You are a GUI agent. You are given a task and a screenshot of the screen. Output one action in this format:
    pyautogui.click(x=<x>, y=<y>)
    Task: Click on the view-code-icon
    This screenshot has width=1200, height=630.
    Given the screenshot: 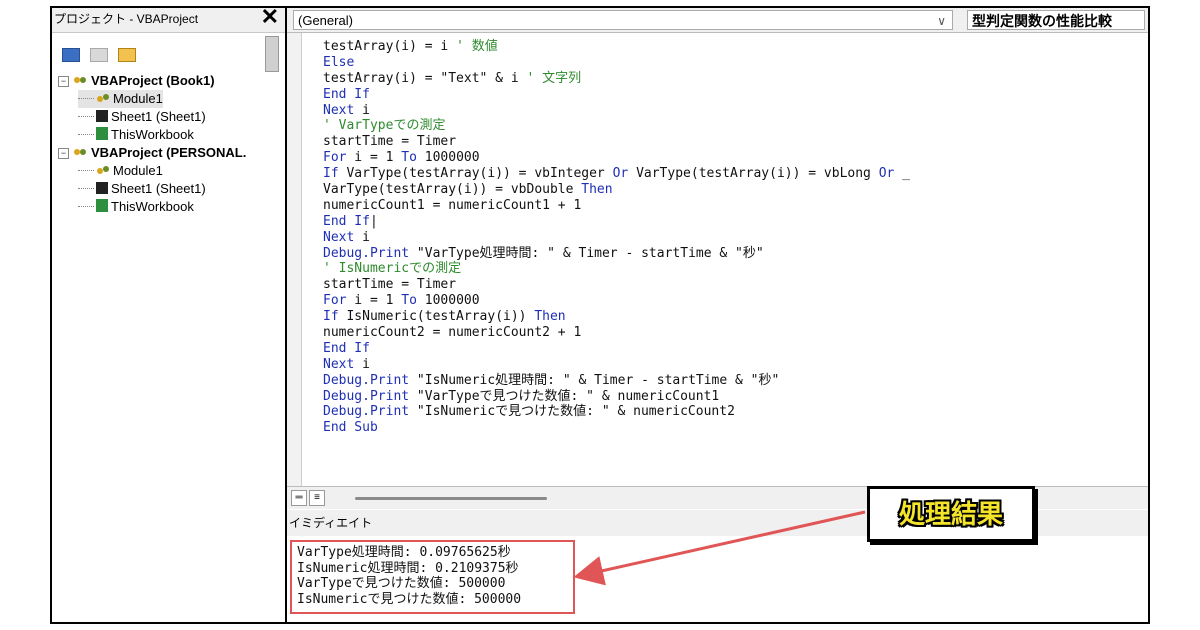 What is the action you would take?
    pyautogui.click(x=71, y=55)
    